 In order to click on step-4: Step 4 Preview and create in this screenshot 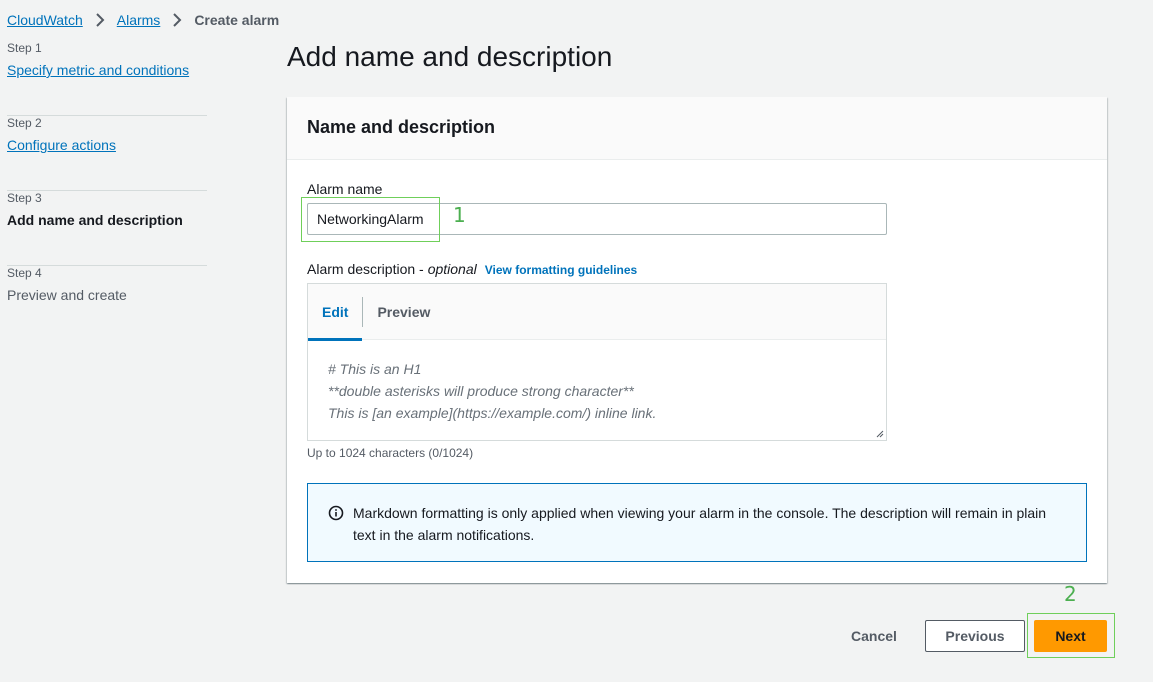, I will do `click(107, 303)`.